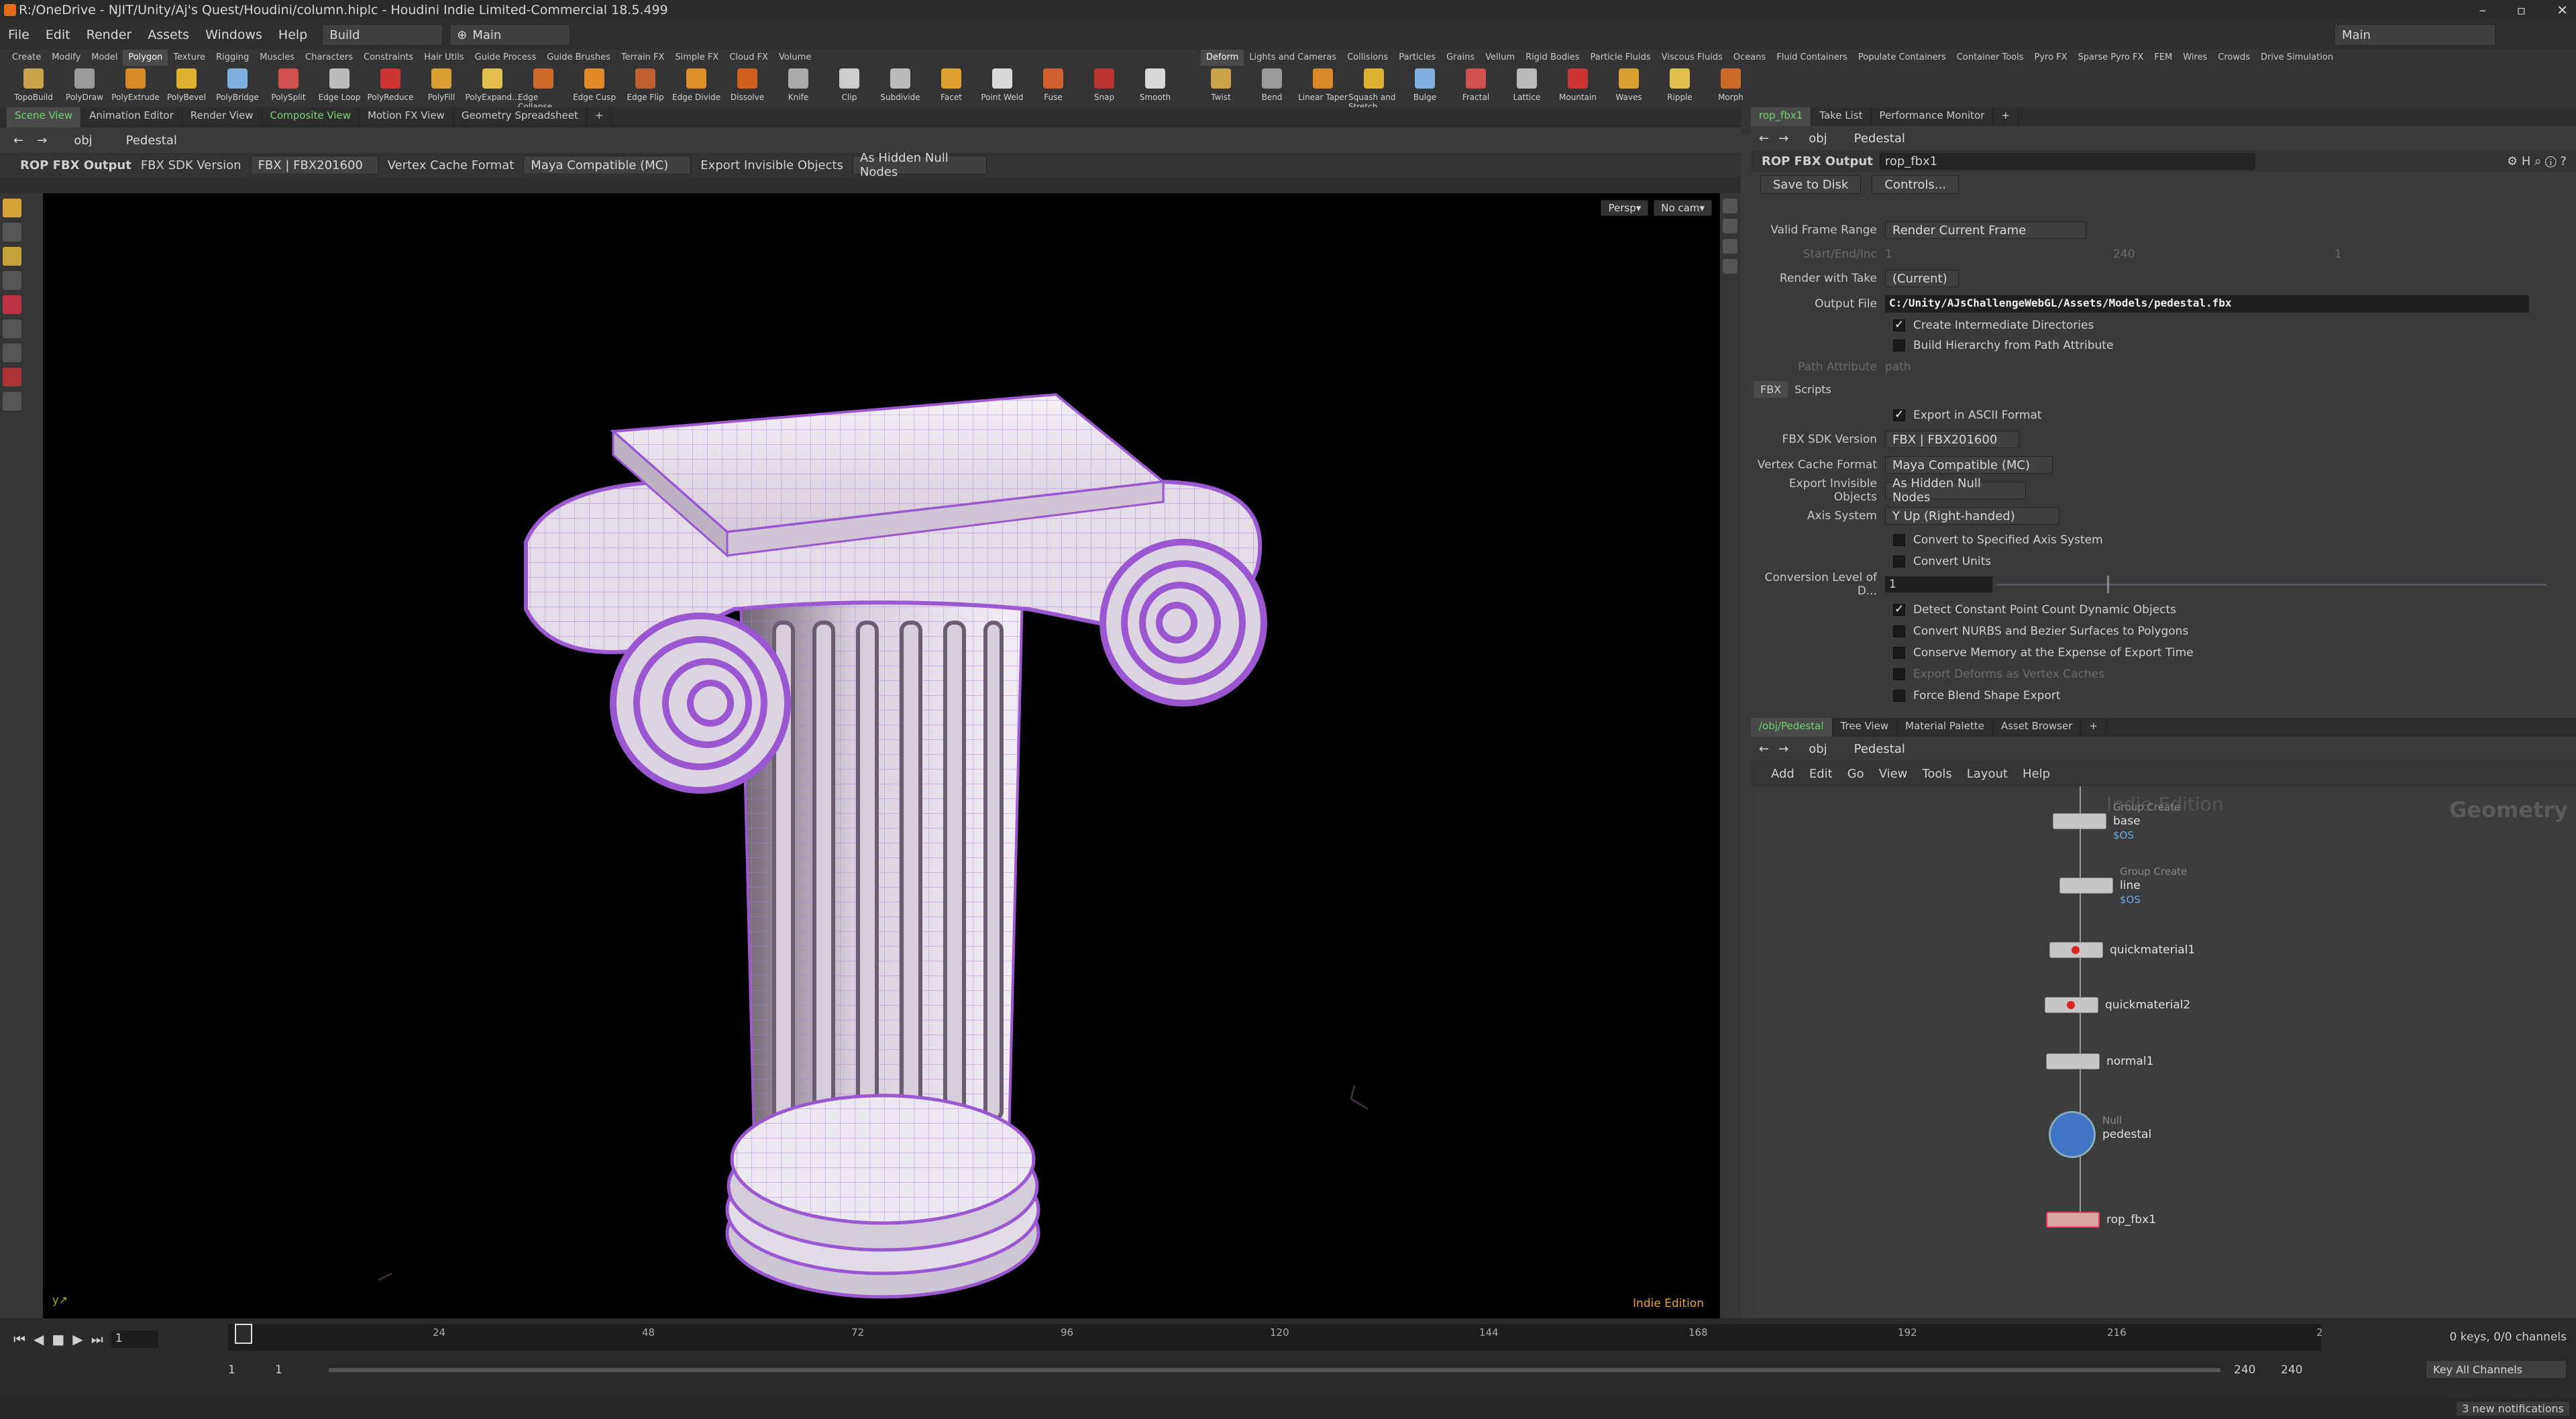 This screenshot has width=2576, height=1419. I want to click on valid-frame-range-select: Render Current Frame, so click(1985, 230).